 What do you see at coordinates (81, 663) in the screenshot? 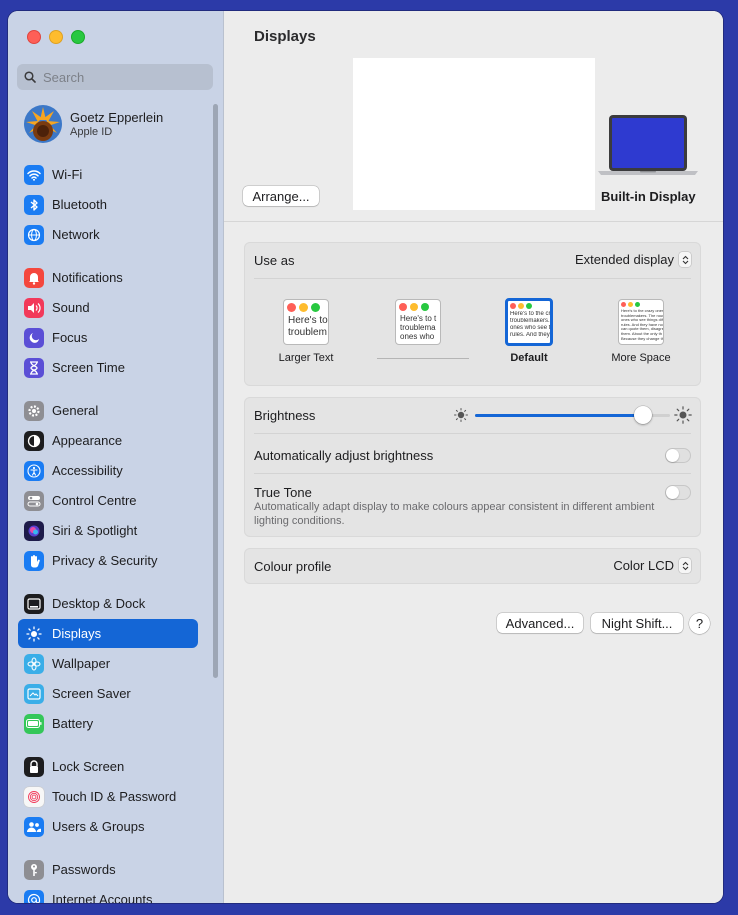
I see `sidebar-item-label: Wallpaper` at bounding box center [81, 663].